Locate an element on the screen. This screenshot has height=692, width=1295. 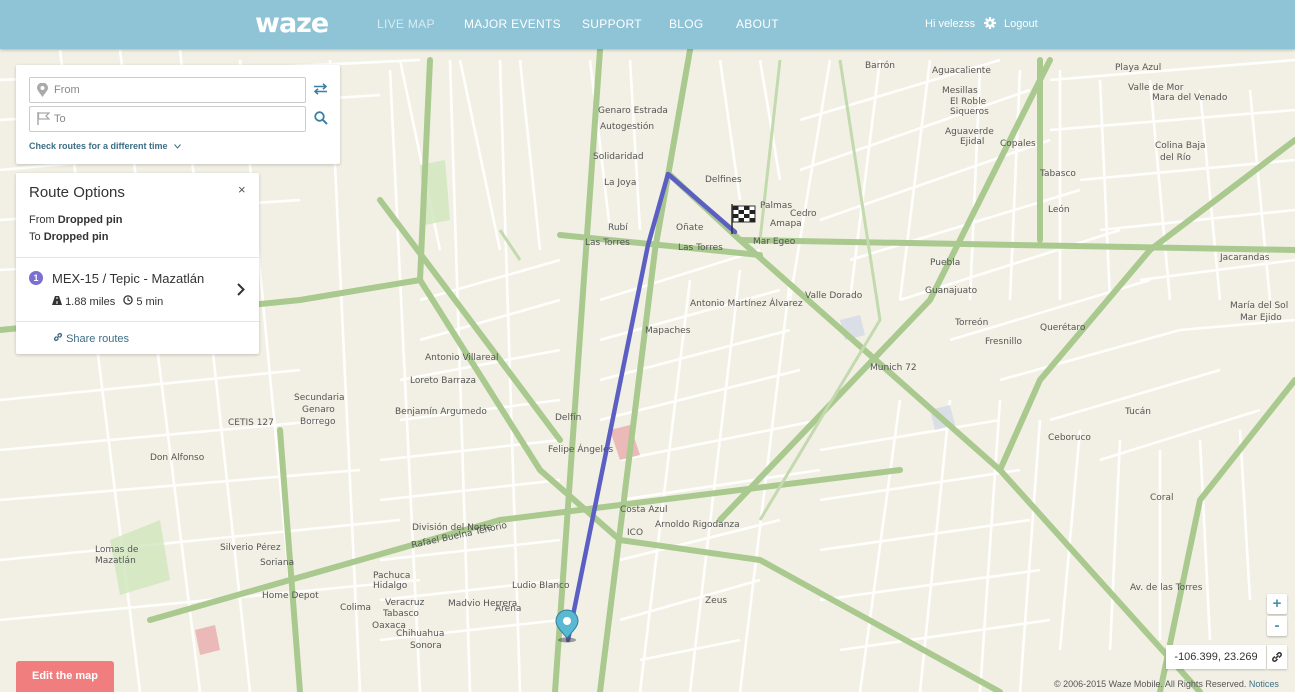
svg-text: Valle Dorado is located at coordinates (834, 296).